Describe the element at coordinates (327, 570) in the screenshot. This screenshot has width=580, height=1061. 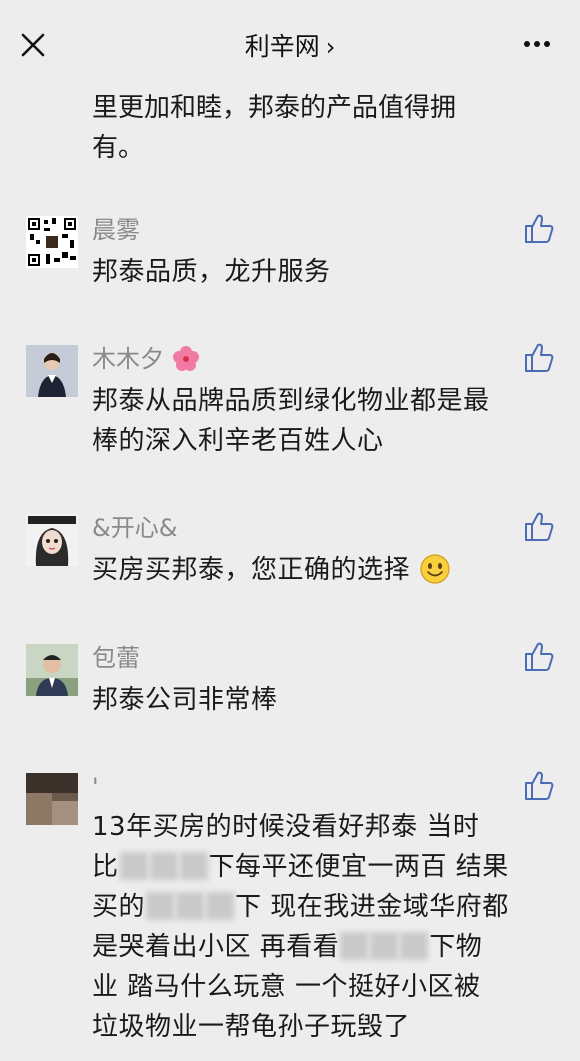
I see `comment-text: 买房买邦泰，您正确的选择` at that location.